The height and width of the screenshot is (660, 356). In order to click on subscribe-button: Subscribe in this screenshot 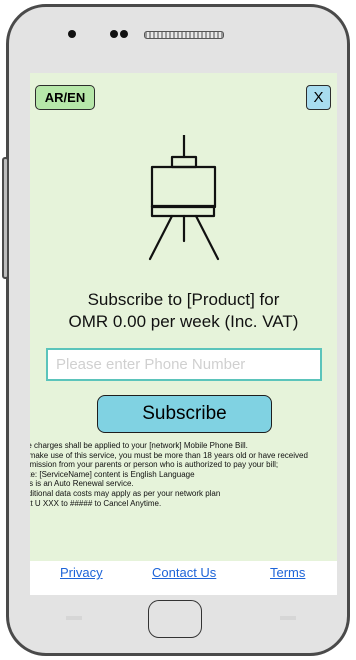, I will do `click(184, 414)`.